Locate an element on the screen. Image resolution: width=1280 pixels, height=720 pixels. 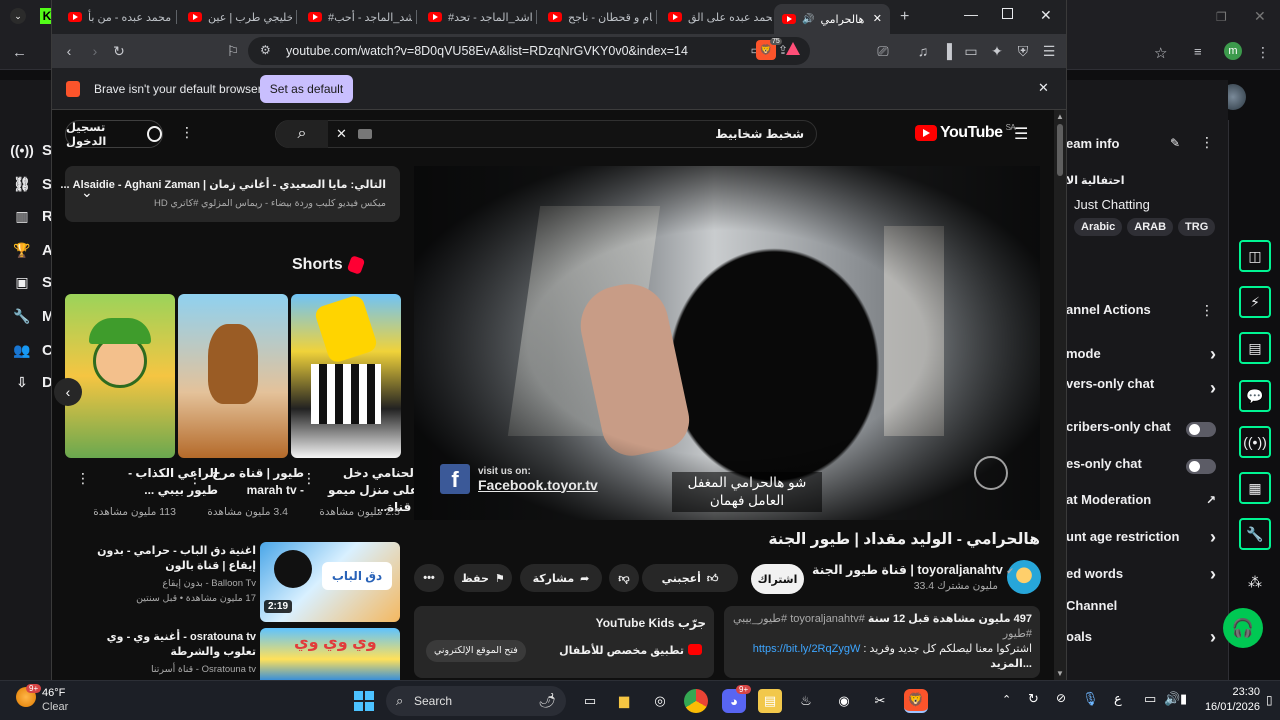
page-scrollbar: ▲ ▼ is located at coordinates (1060, 395).